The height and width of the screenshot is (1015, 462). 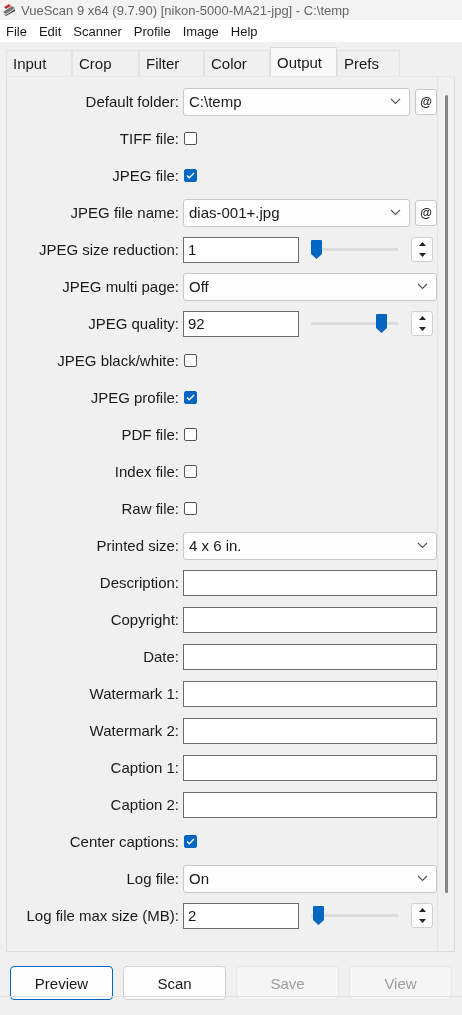 I want to click on dropdown: Off, so click(x=310, y=286).